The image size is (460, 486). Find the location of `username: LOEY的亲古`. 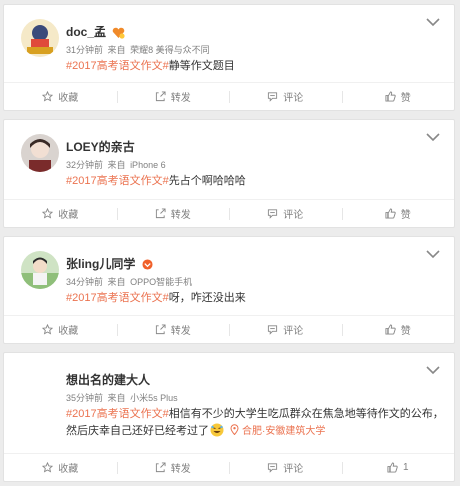

username: LOEY的亲古 is located at coordinates (100, 146).